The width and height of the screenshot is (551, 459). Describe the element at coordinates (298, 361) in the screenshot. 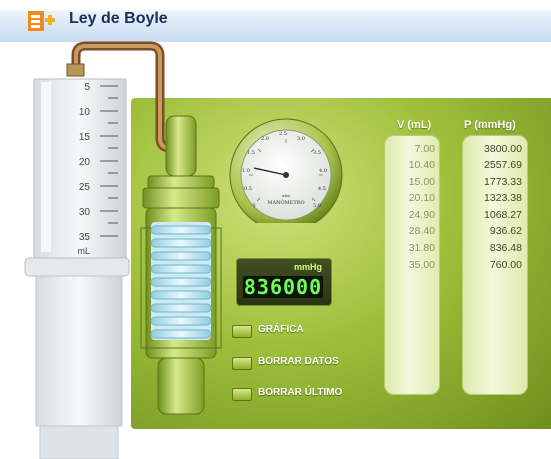

I see `borrar-datos-button-label: BORRAR DATOS` at that location.